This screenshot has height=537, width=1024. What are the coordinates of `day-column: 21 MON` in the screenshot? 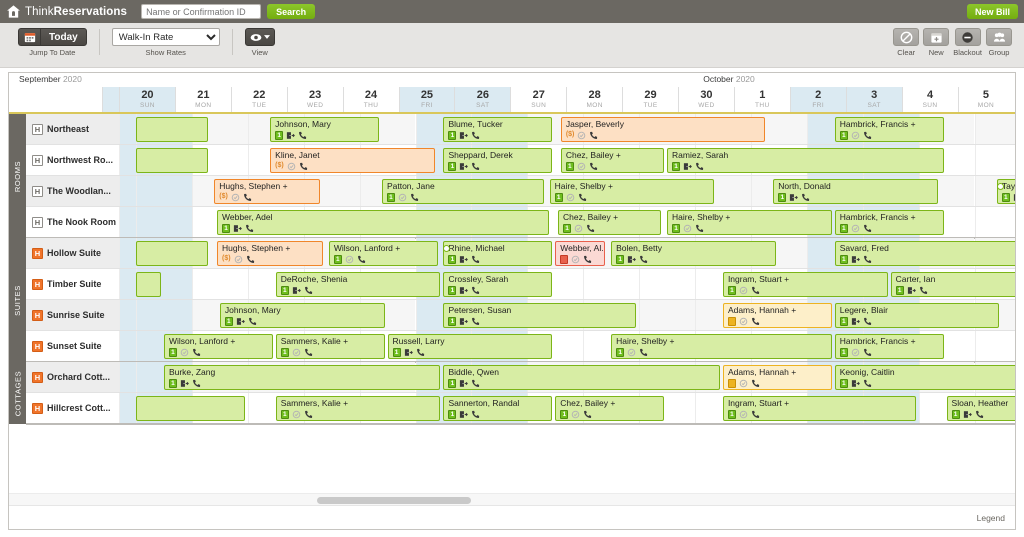 It's located at (202, 99).